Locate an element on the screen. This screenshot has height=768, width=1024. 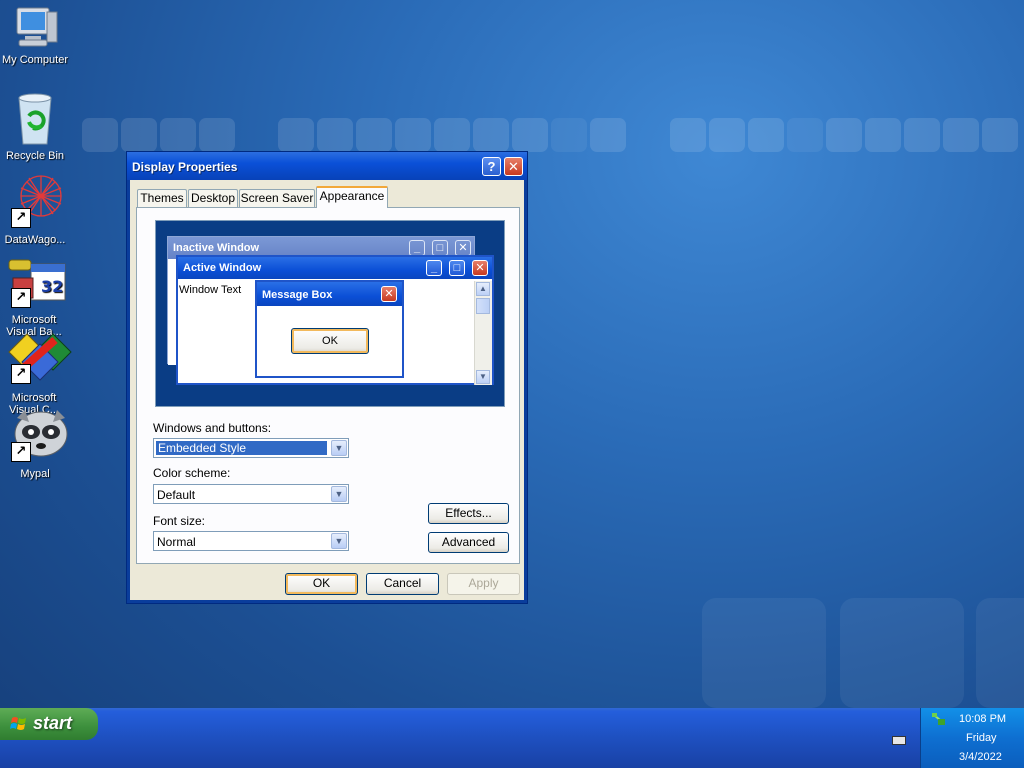
preview-message-box: Message Box ✕ OK is located at coordinates (329, 329).